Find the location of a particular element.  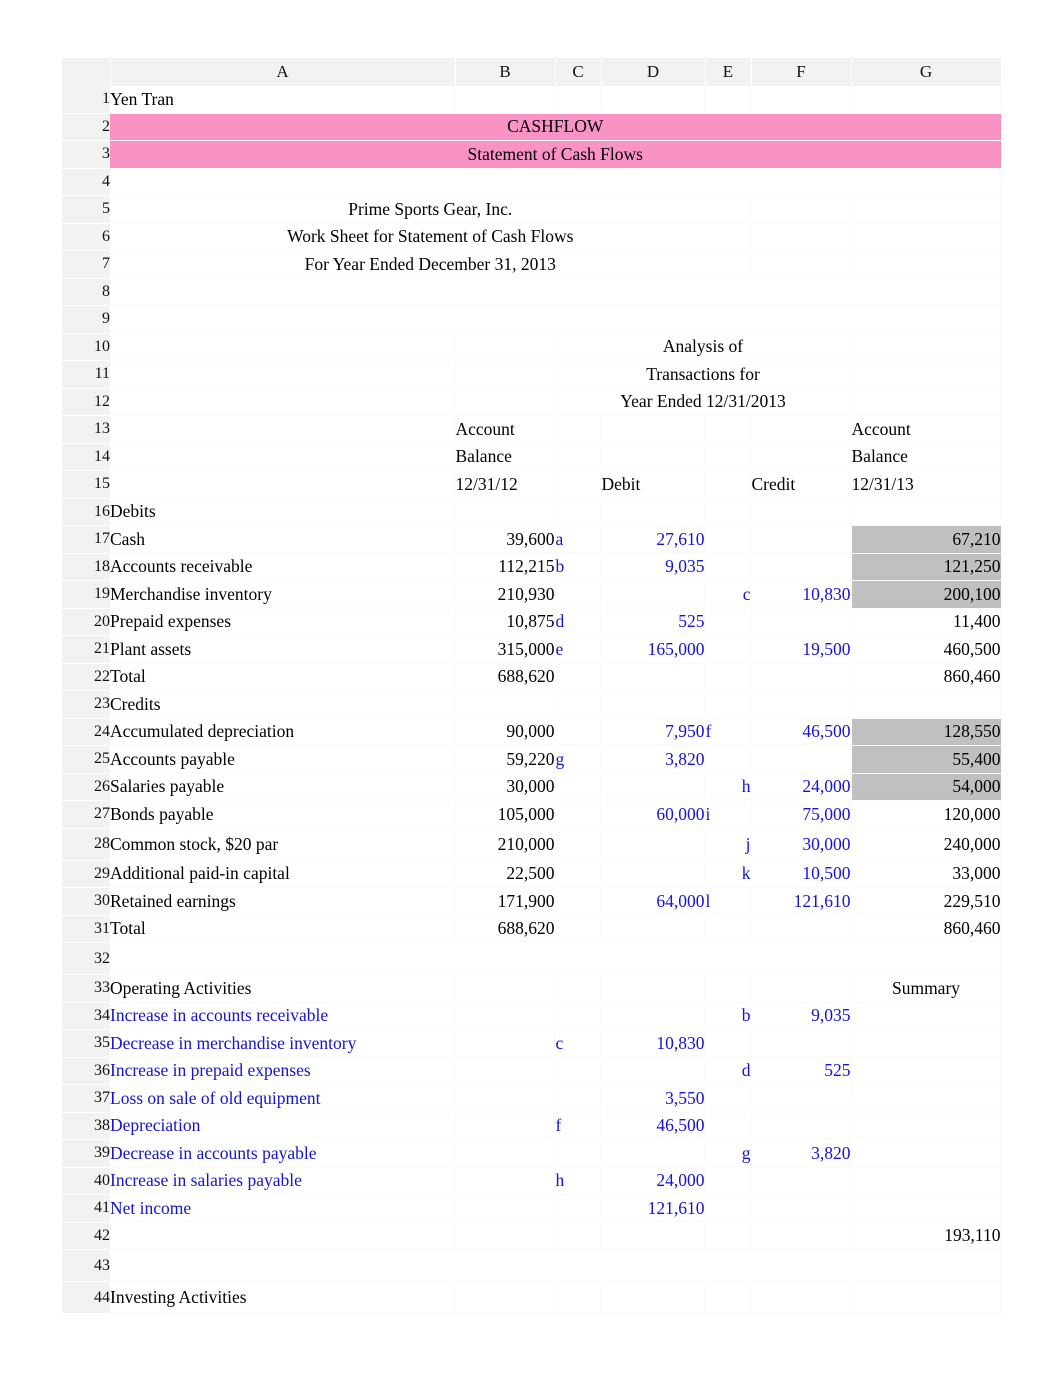

cell-credit-key: c is located at coordinates (728, 594).